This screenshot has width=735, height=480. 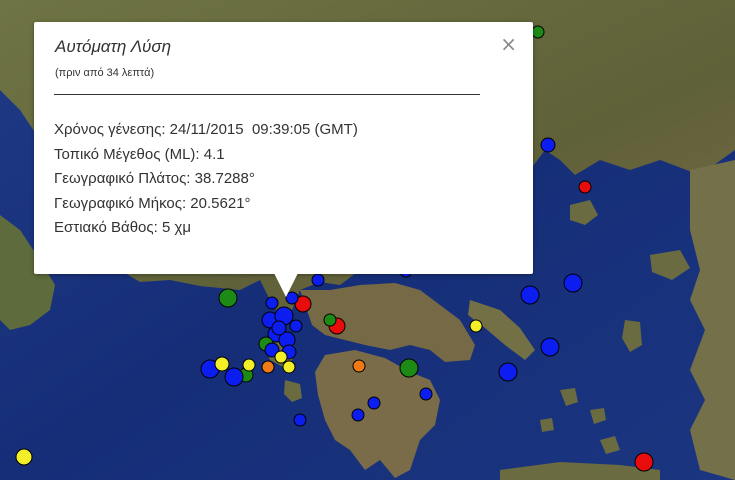 I want to click on longitude: Γεωγραφικό Μήκος: 20.5621°, so click(x=152, y=203).